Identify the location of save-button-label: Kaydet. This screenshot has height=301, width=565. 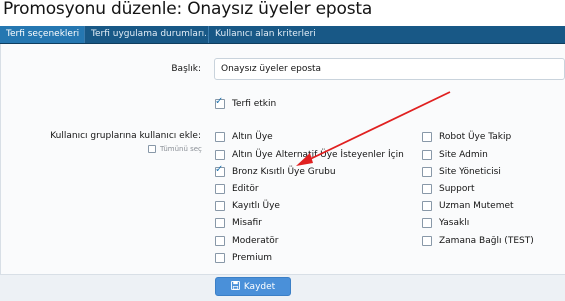
(259, 286).